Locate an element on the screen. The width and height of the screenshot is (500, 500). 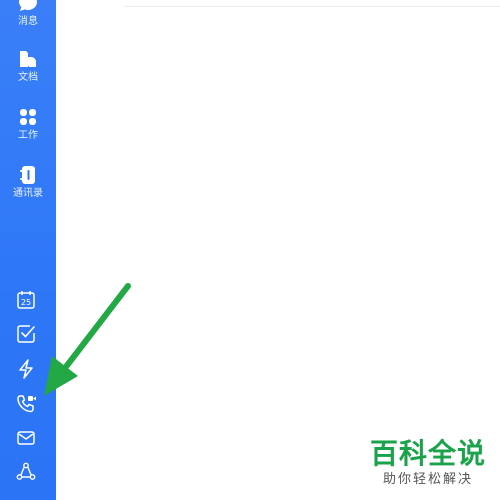
green-arrow-annotation is located at coordinates (87, 339).